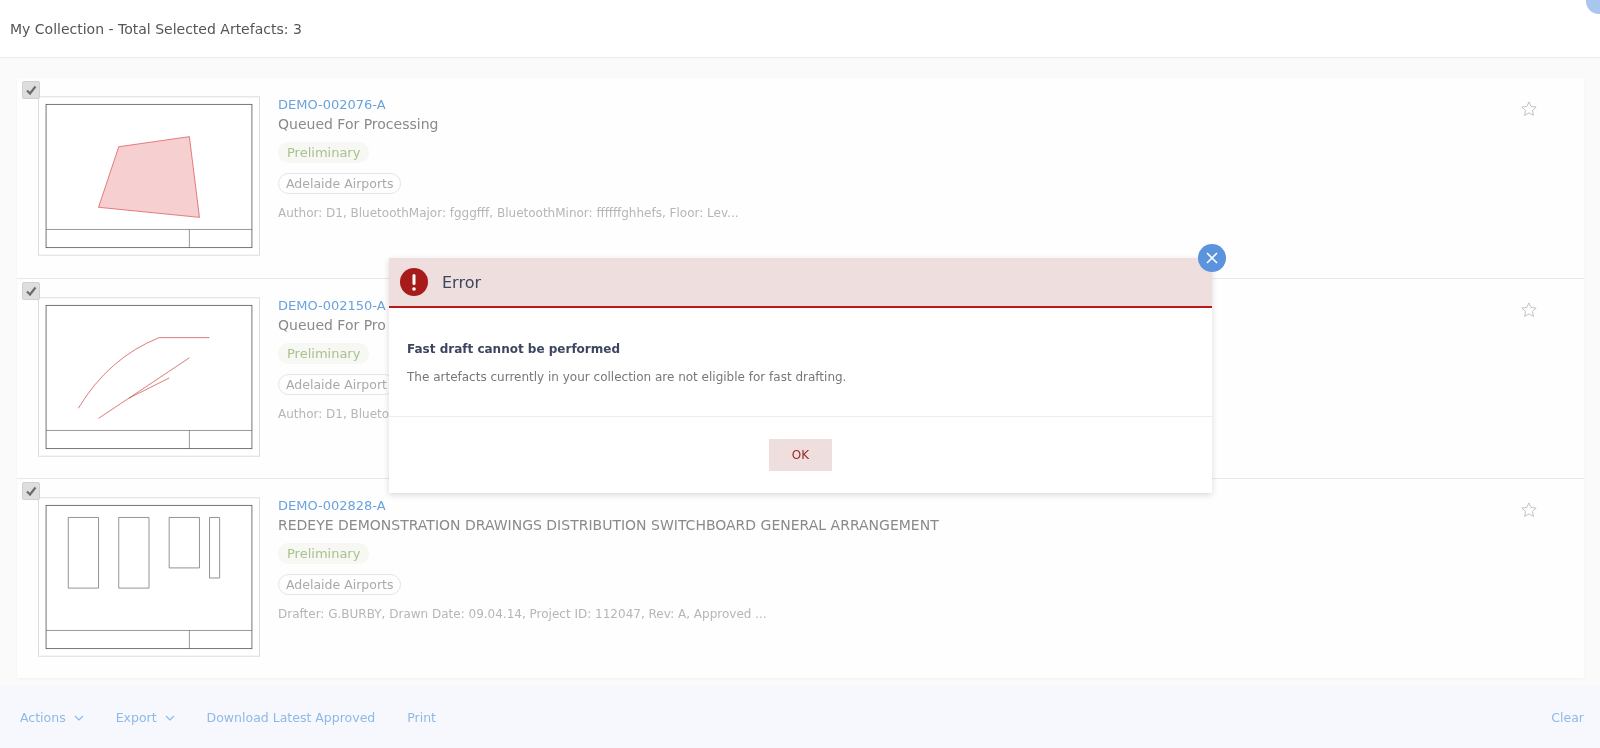 Image resolution: width=1600 pixels, height=748 pixels. Describe the element at coordinates (1212, 258) in the screenshot. I see `close-icon` at that location.